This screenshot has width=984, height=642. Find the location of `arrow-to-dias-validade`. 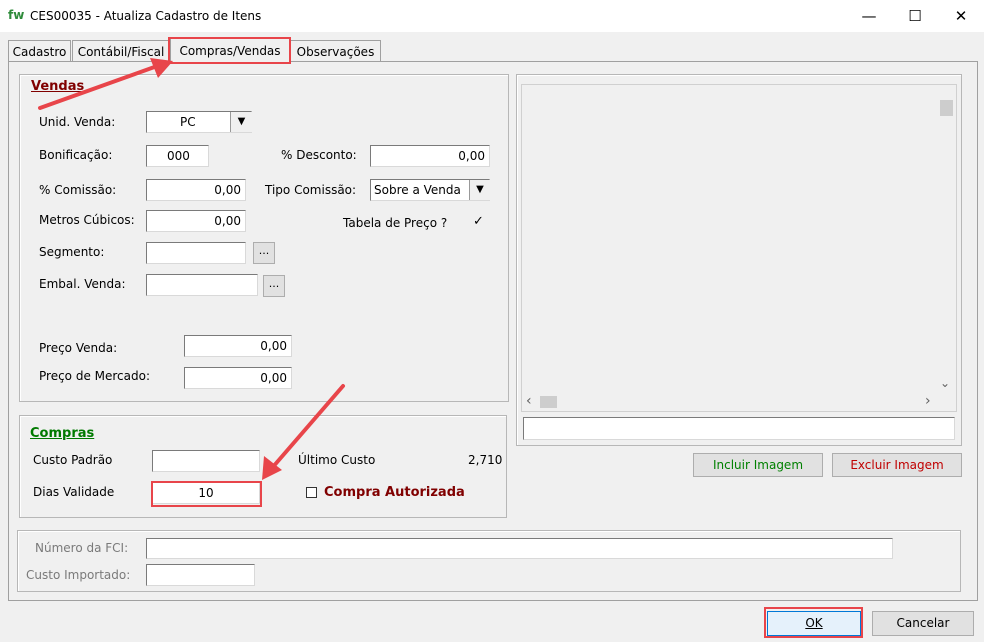

arrow-to-dias-validade is located at coordinates (307, 427).